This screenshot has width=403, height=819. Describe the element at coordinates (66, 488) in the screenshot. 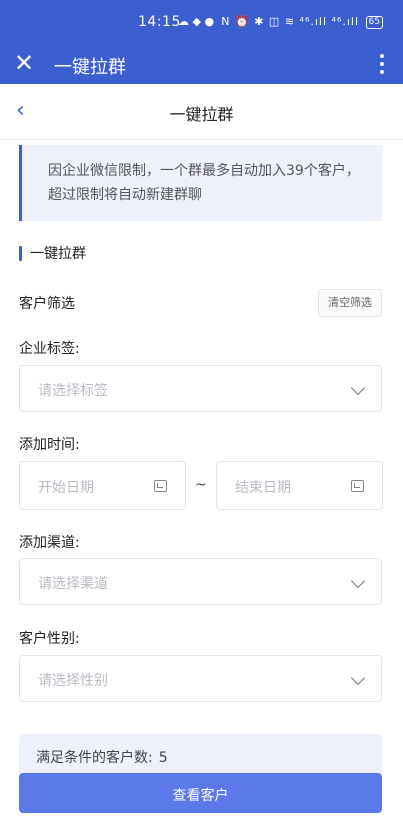

I see `start-date-placeholder: 开始日期` at that location.